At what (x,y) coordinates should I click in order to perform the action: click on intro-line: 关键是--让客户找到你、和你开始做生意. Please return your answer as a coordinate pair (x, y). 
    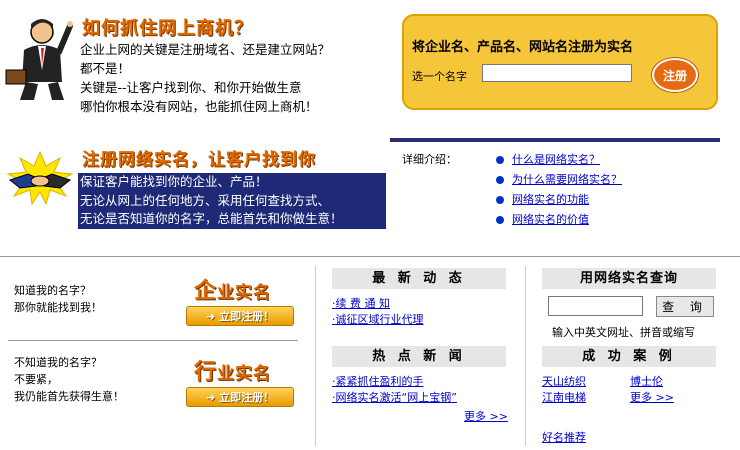
    Looking at the image, I should click on (191, 87).